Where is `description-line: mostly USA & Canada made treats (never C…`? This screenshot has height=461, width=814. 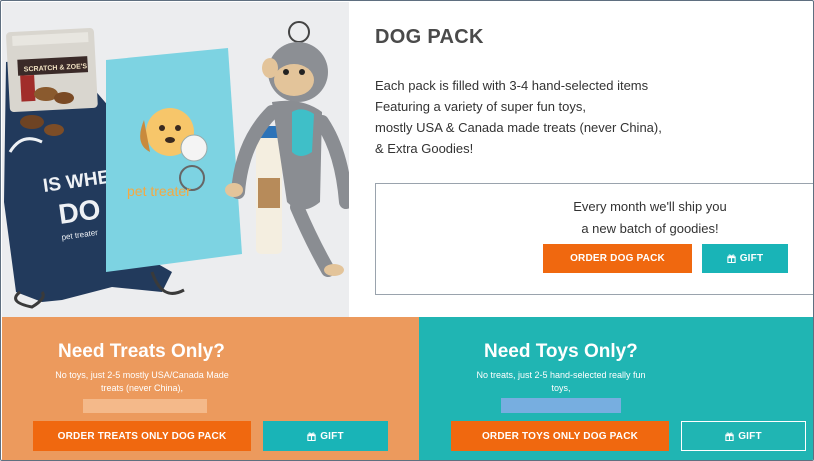 description-line: mostly USA & Canada made treats (never C… is located at coordinates (518, 127).